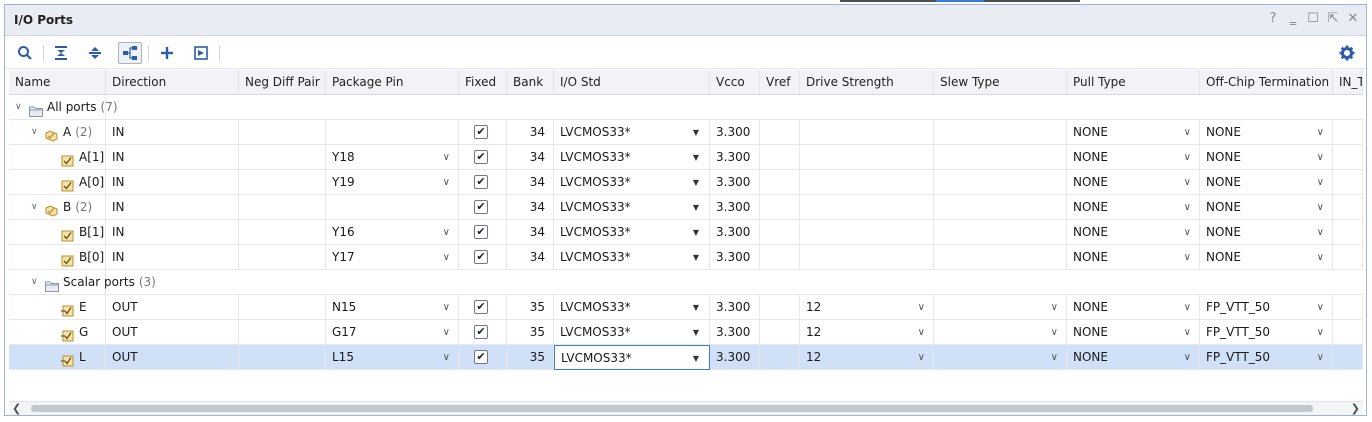 This screenshot has height=422, width=1372. I want to click on group-by-interface-icon, so click(130, 53).